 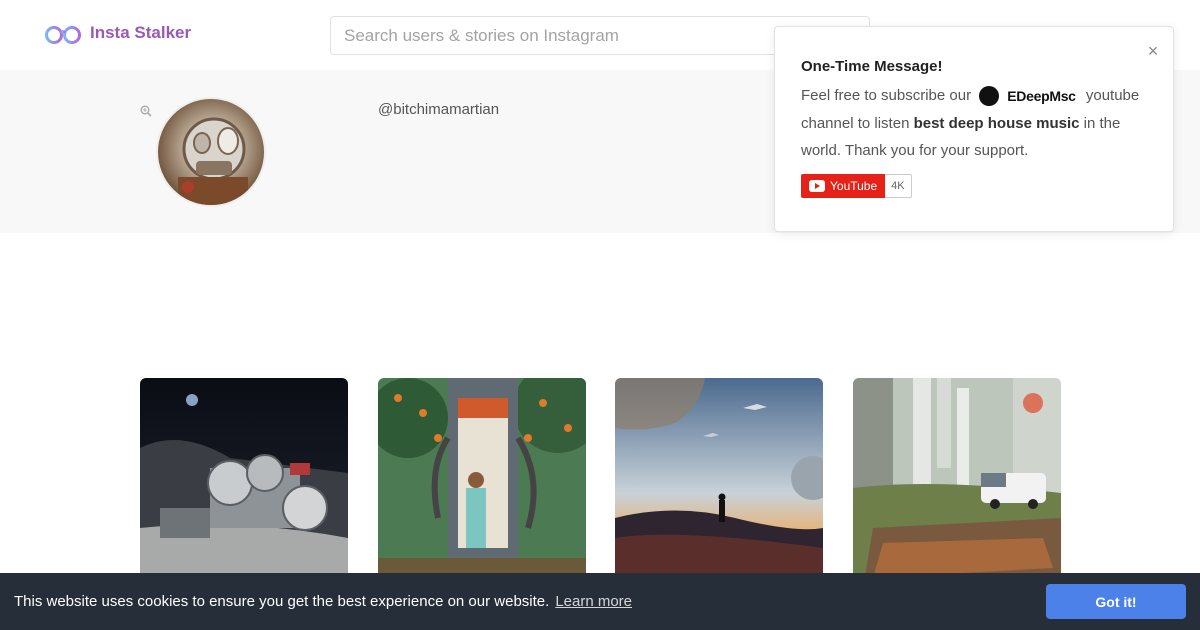 What do you see at coordinates (63, 35) in the screenshot?
I see `glasses-logo-icon` at bounding box center [63, 35].